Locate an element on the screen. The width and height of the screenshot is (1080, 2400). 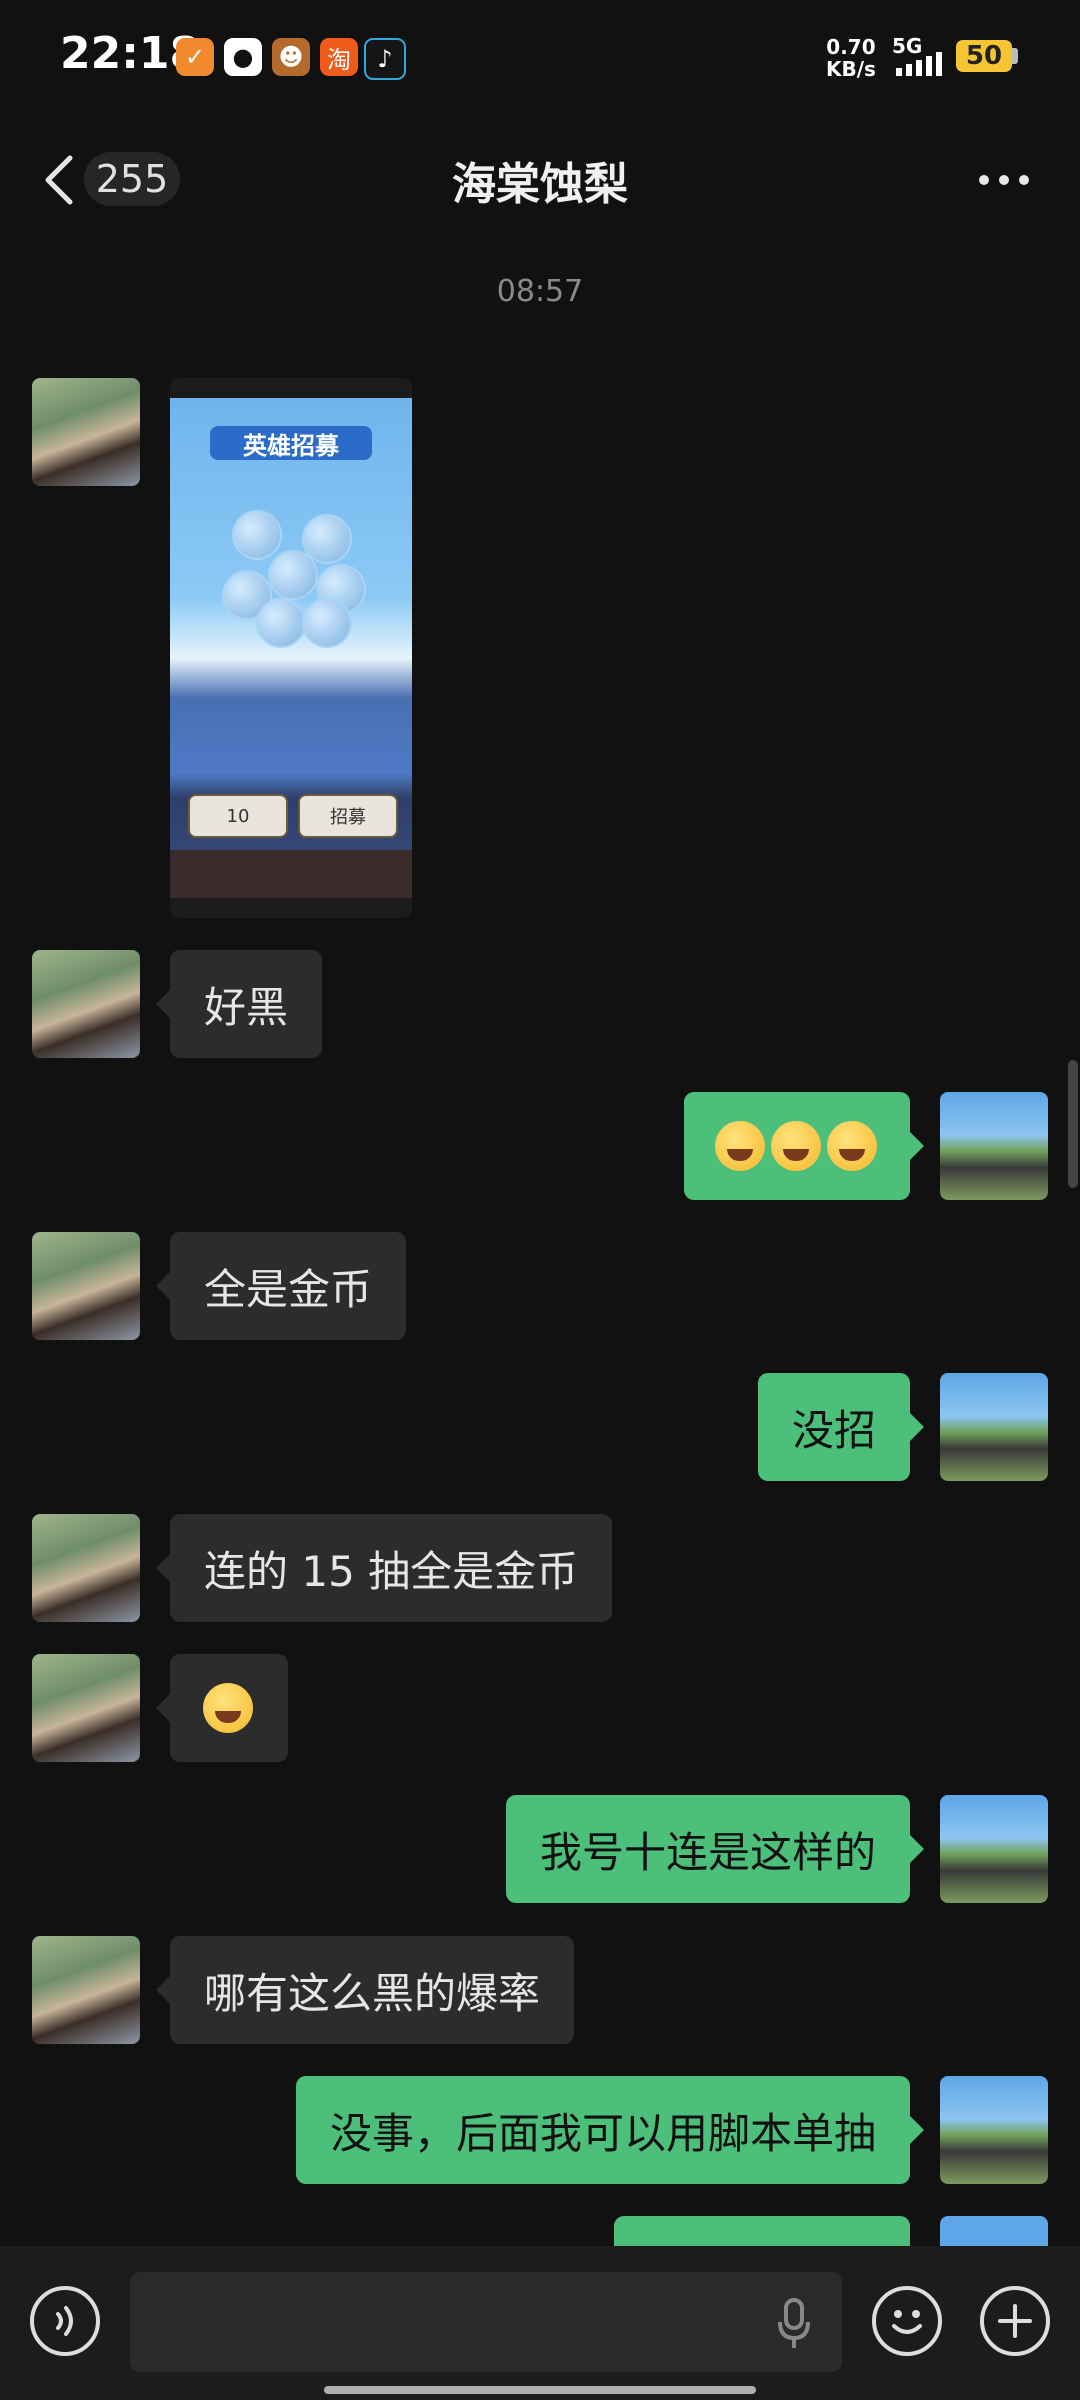
battery-cap is located at coordinates (1015, 56).